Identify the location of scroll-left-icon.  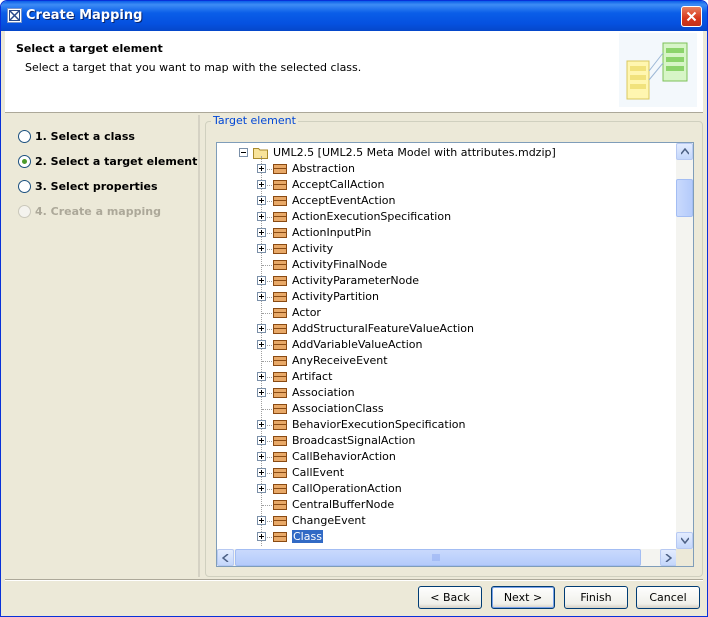
(225, 557).